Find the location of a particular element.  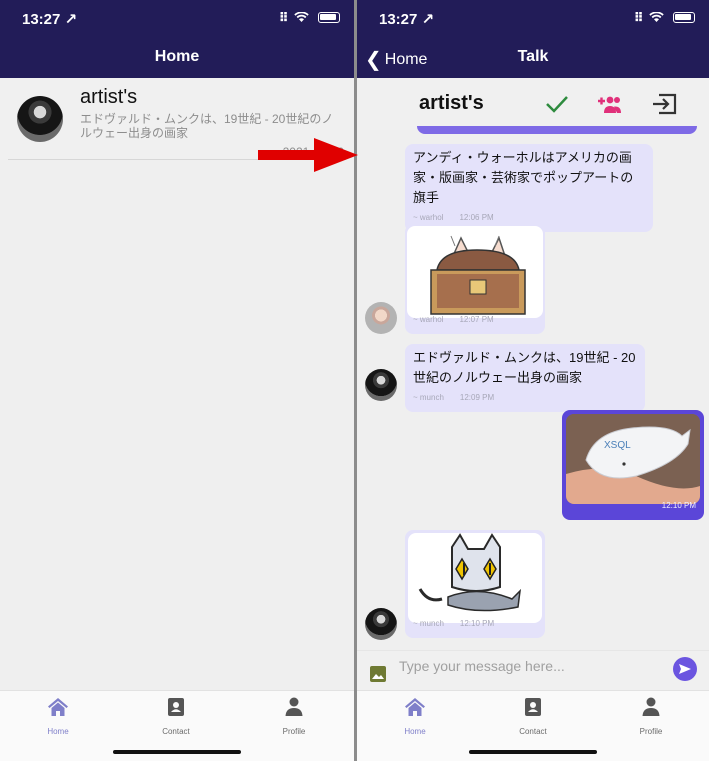

page-title: Talk is located at coordinates (533, 56).